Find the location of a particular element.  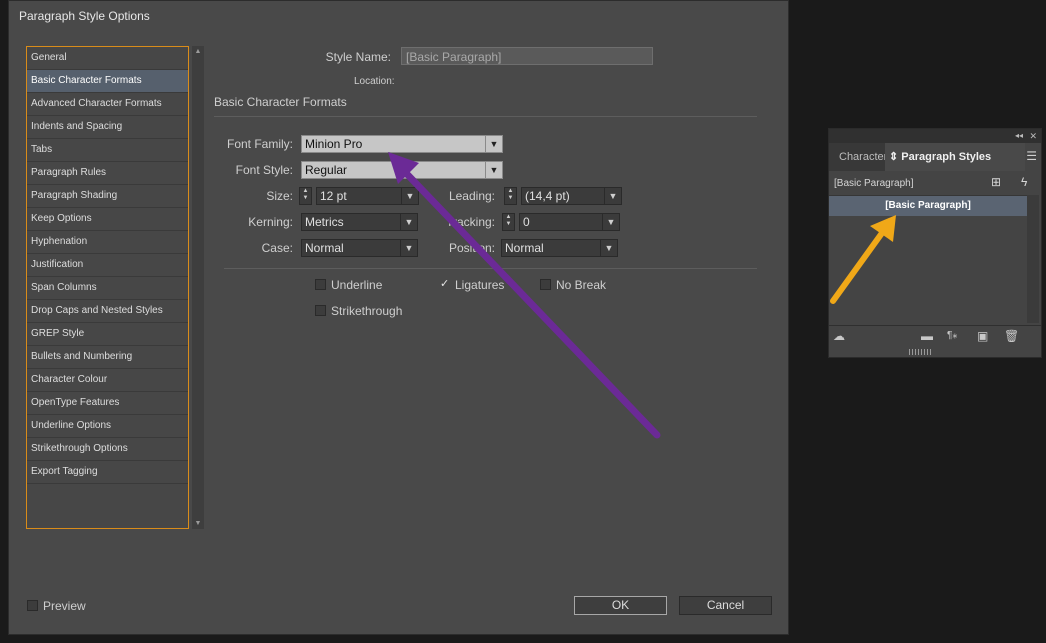

font-style-label: Font Style: is located at coordinates (264, 170).